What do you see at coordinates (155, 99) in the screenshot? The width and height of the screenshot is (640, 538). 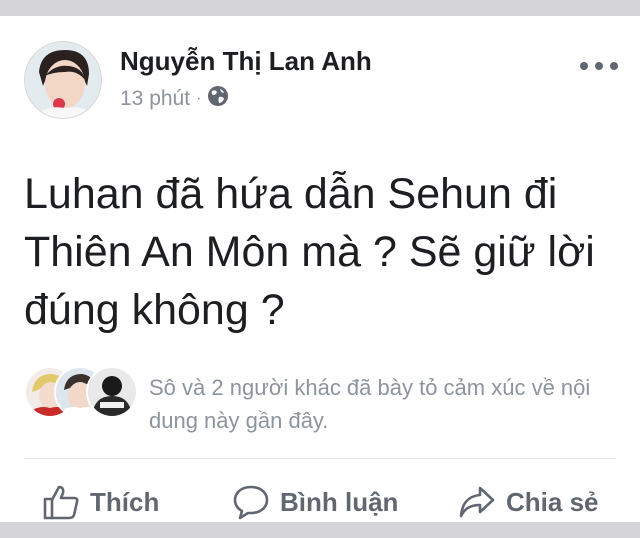 I see `post-time: 13 phút` at bounding box center [155, 99].